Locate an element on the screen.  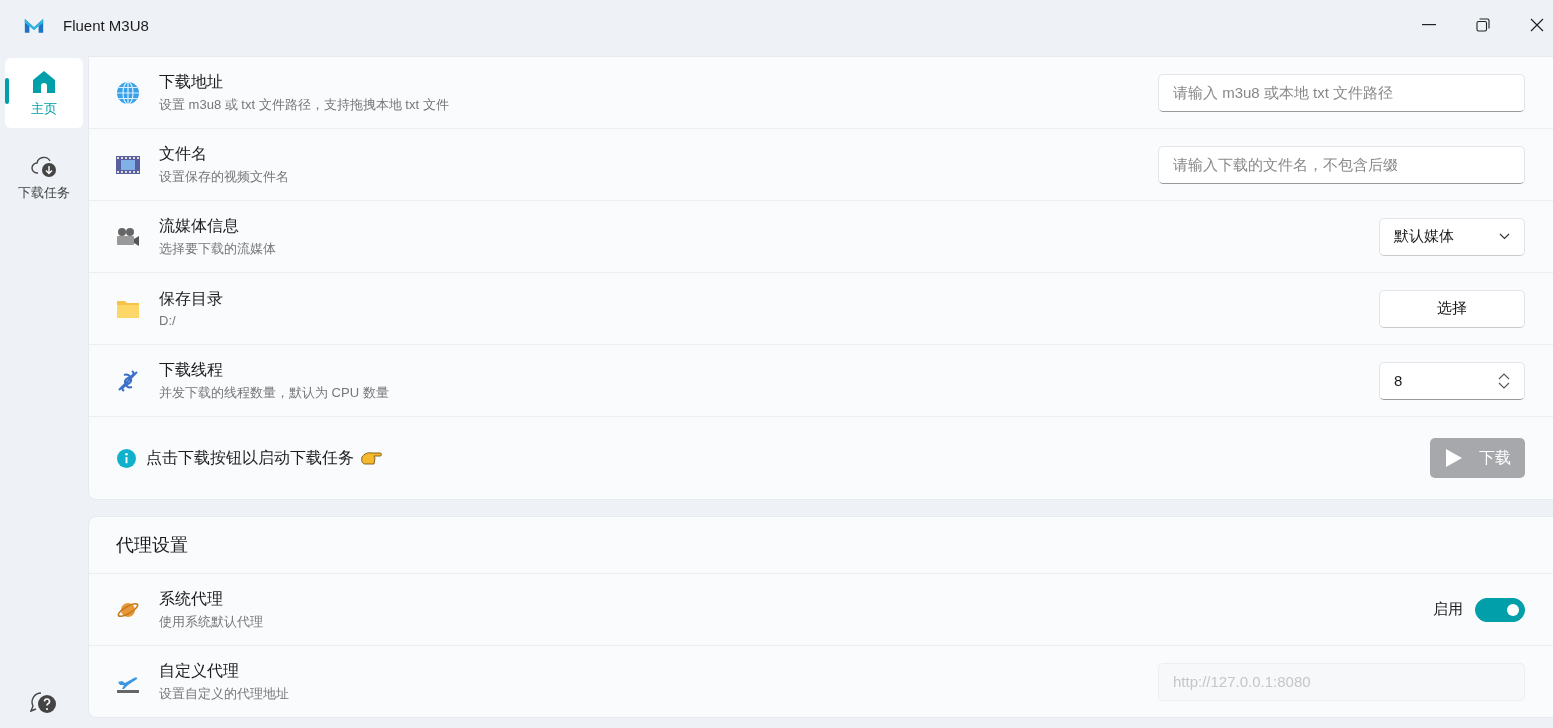
toggle-switch is located at coordinates (1500, 609).